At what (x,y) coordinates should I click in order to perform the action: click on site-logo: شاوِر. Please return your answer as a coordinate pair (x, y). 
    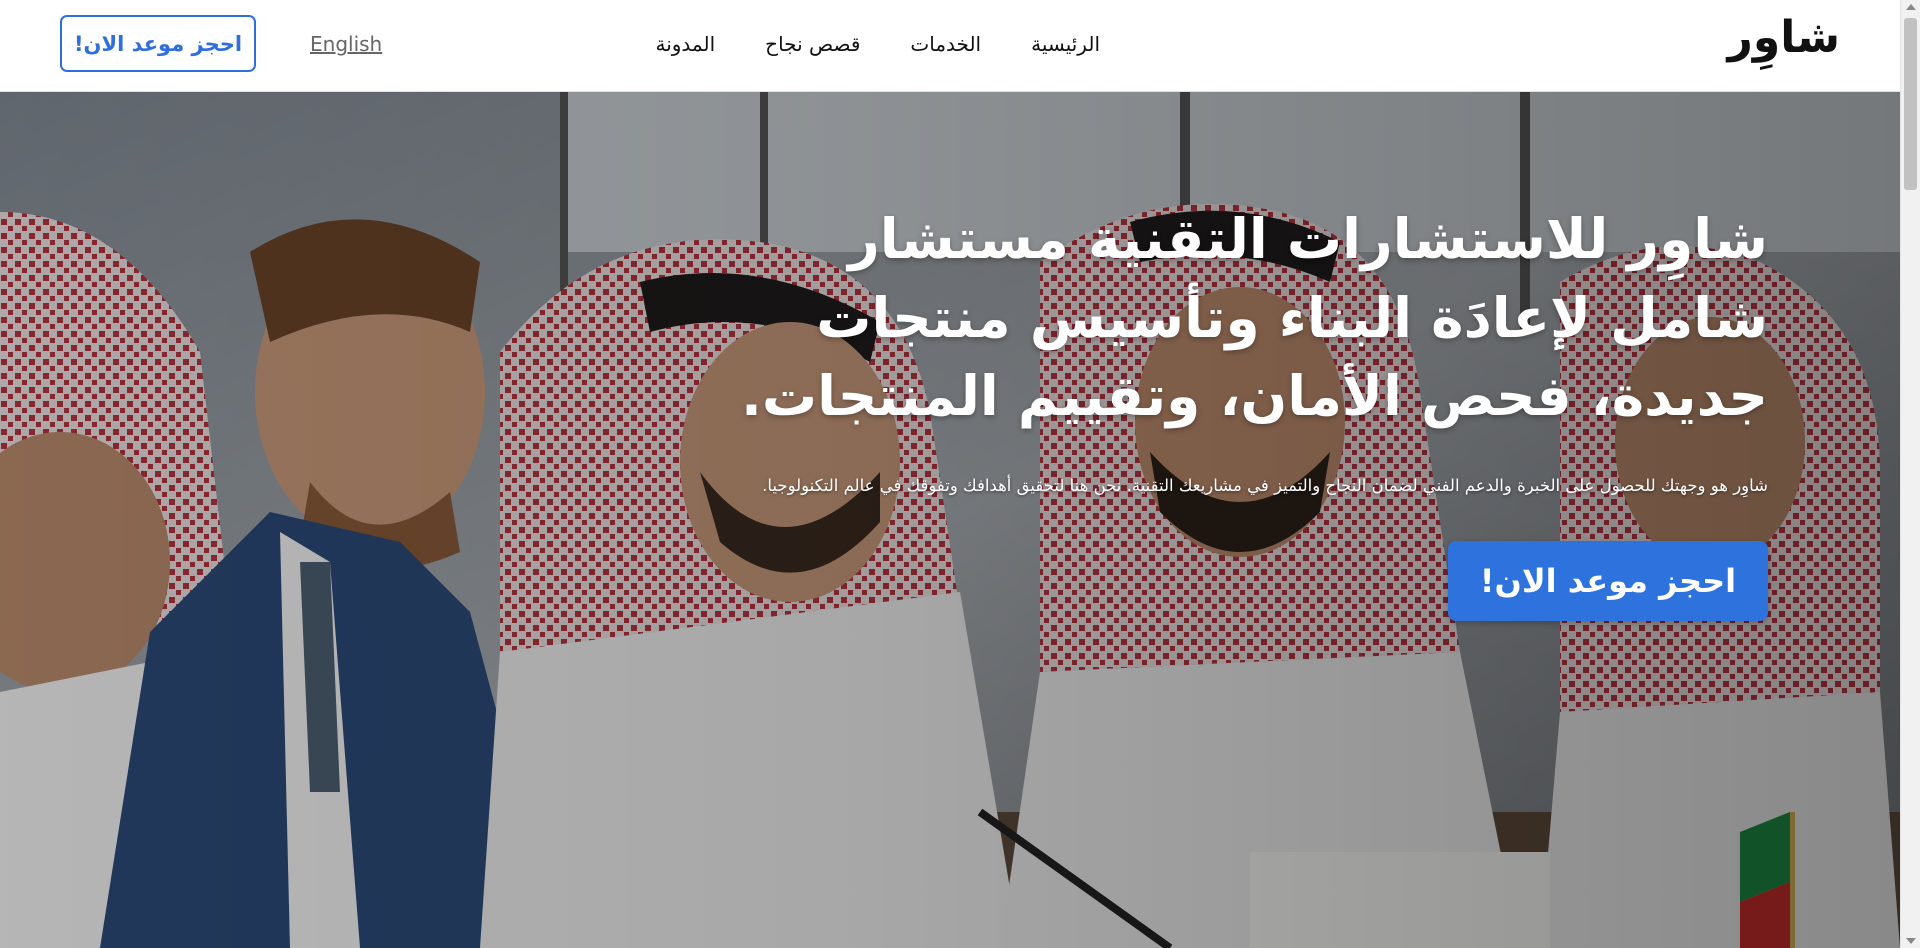
    Looking at the image, I should click on (1784, 38).